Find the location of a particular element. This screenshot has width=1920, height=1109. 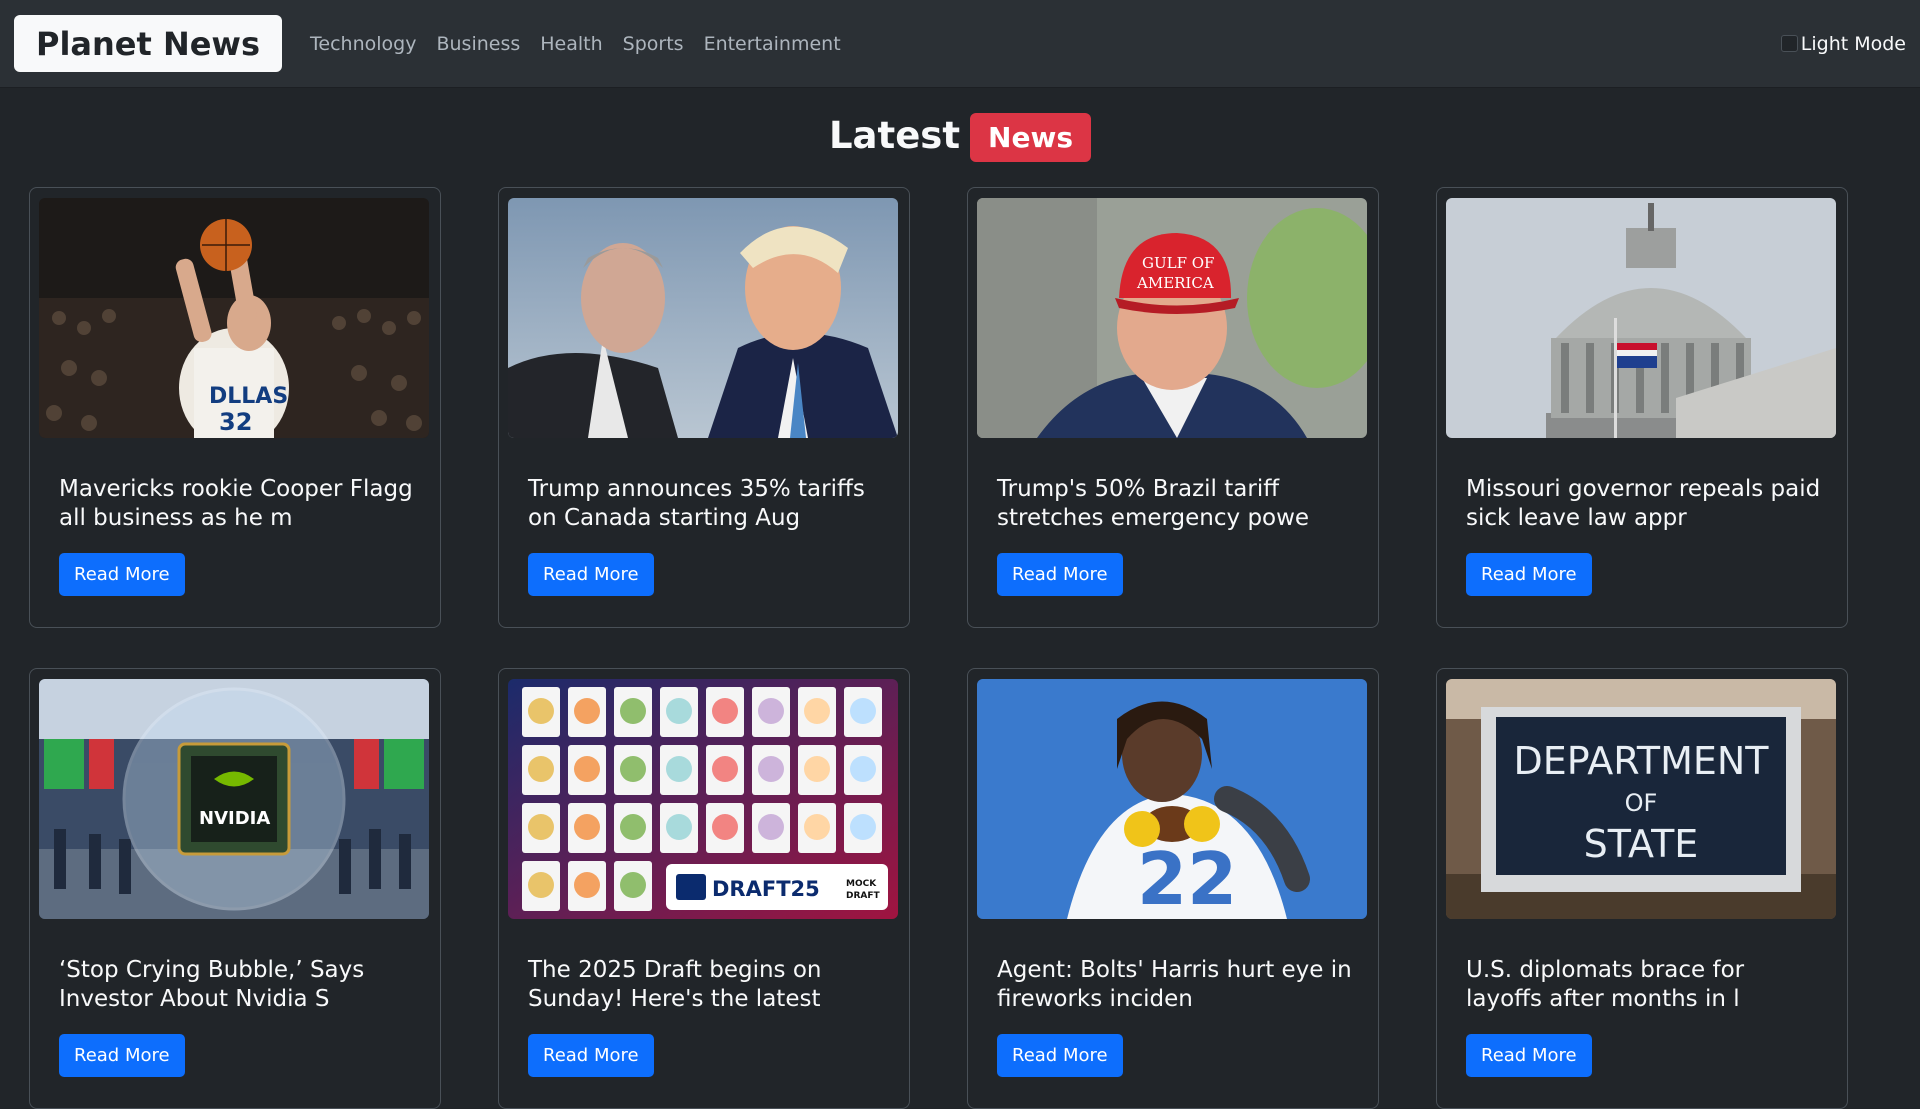

capitol-dome-photo is located at coordinates (1641, 318).